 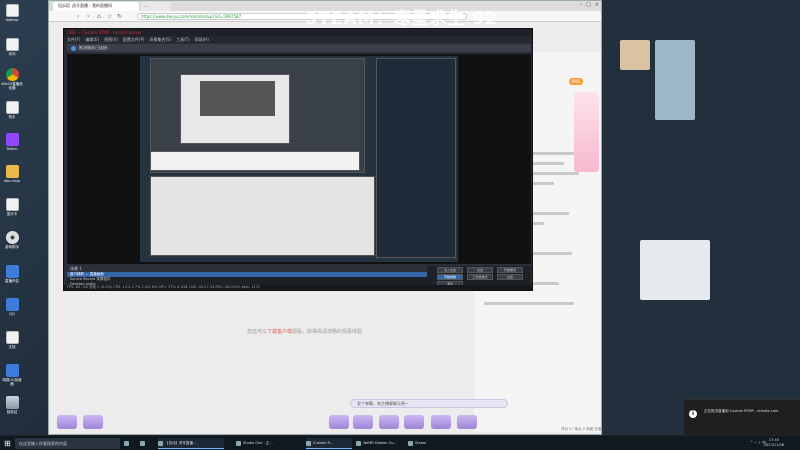 I want to click on transition-out-button: 淡出, so click(x=480, y=270).